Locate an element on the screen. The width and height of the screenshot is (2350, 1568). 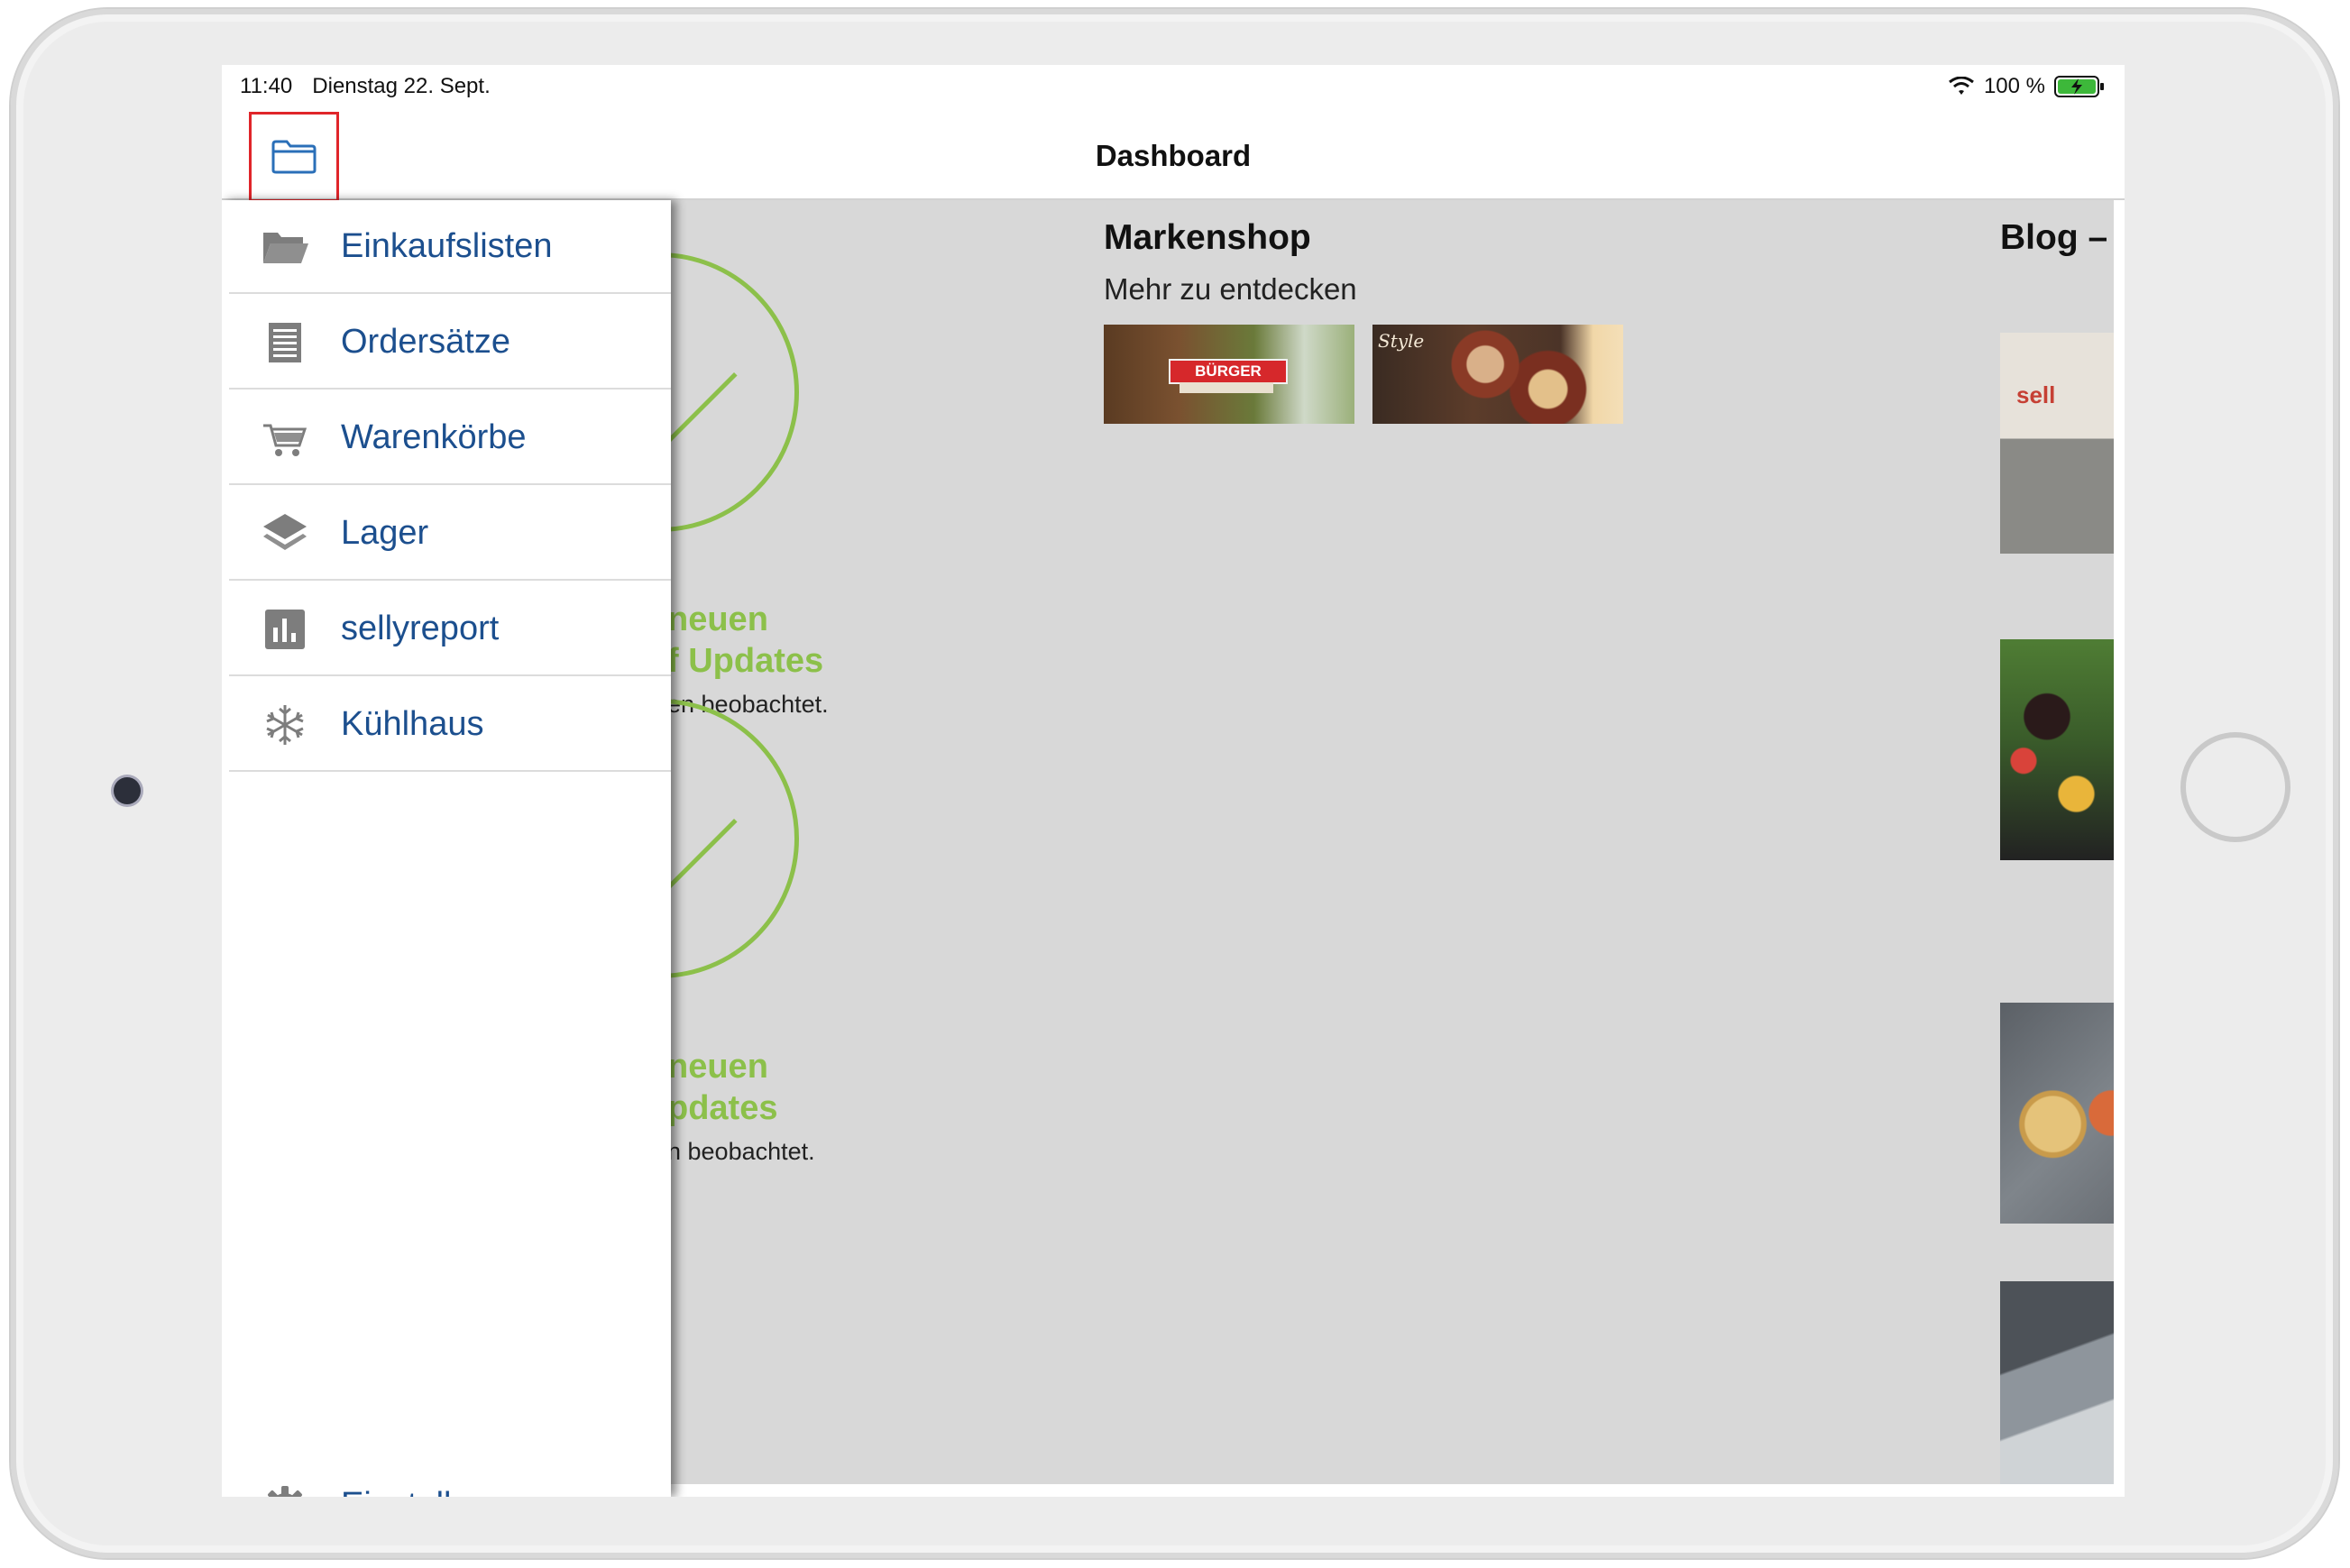
menu-label-einkaufslisten: Einkaufslisten is located at coordinates (447, 246).